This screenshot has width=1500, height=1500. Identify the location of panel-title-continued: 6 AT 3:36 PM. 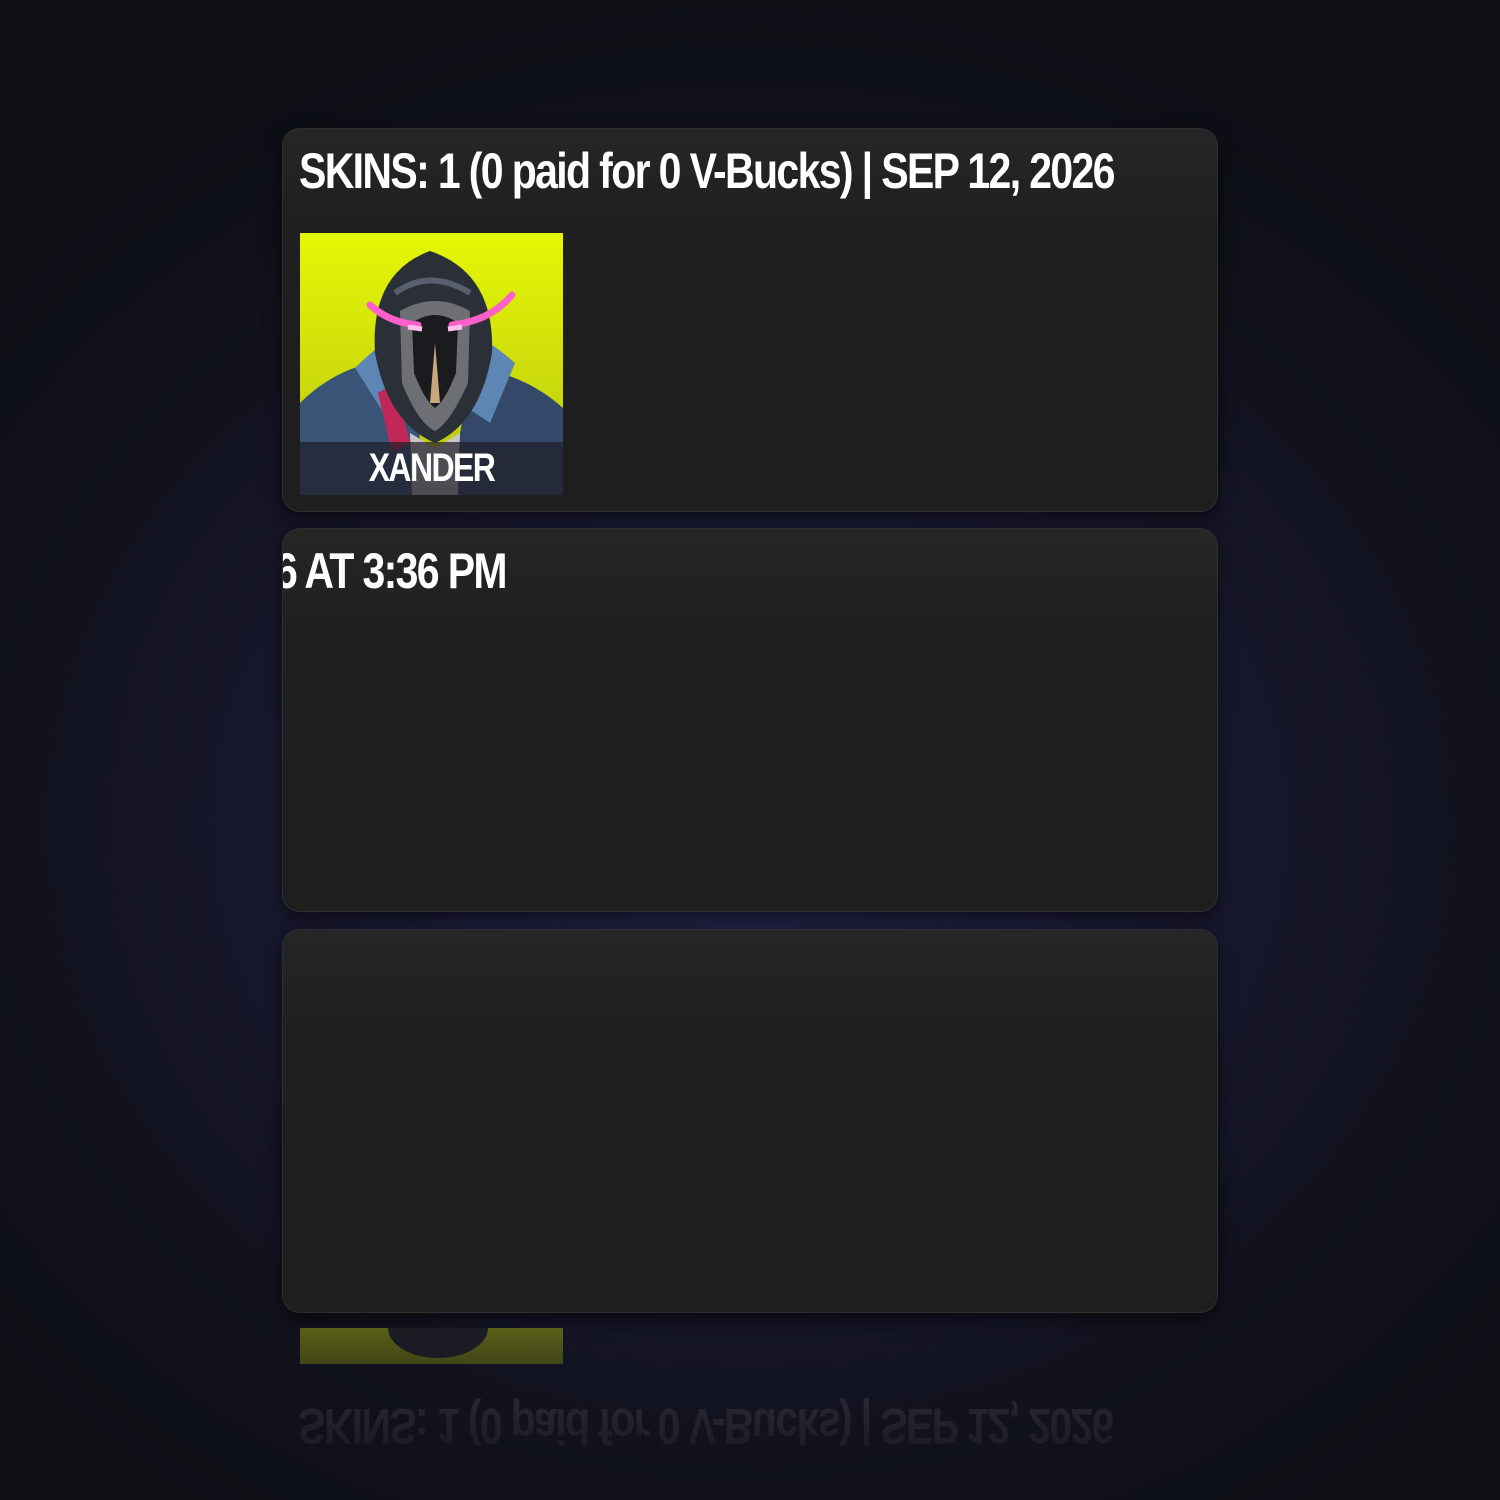
(395, 571).